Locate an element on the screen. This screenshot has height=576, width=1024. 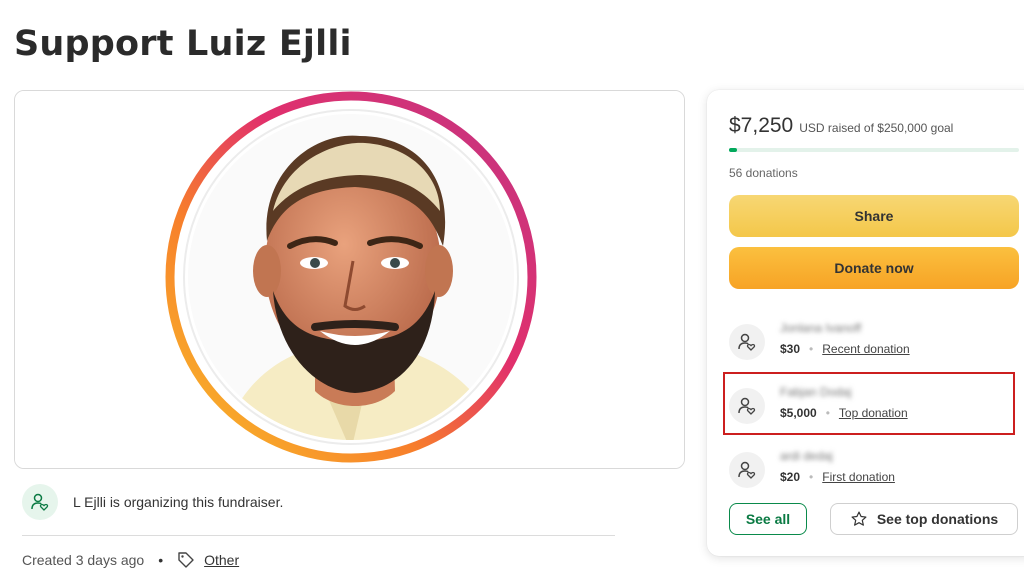
meta-row: Created 3 days ago • Other is located at coordinates (130, 560).